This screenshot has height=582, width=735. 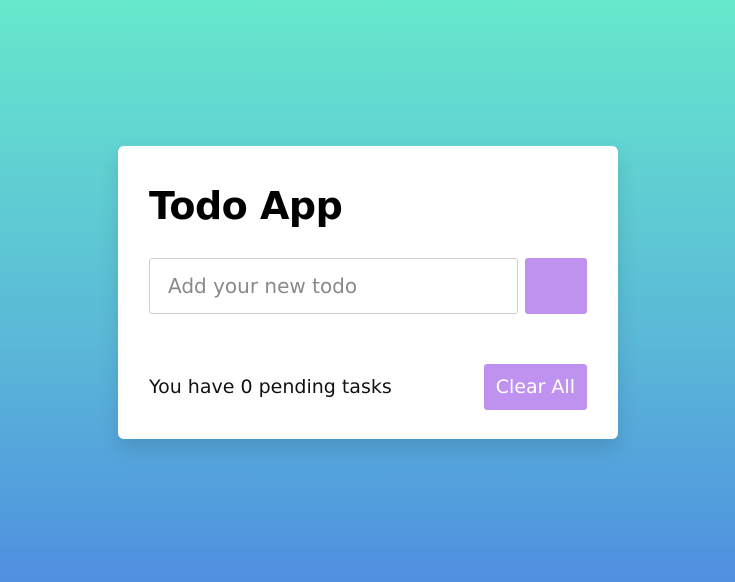 I want to click on pending-tasks-text: You have 0 pending tasks, so click(x=270, y=387).